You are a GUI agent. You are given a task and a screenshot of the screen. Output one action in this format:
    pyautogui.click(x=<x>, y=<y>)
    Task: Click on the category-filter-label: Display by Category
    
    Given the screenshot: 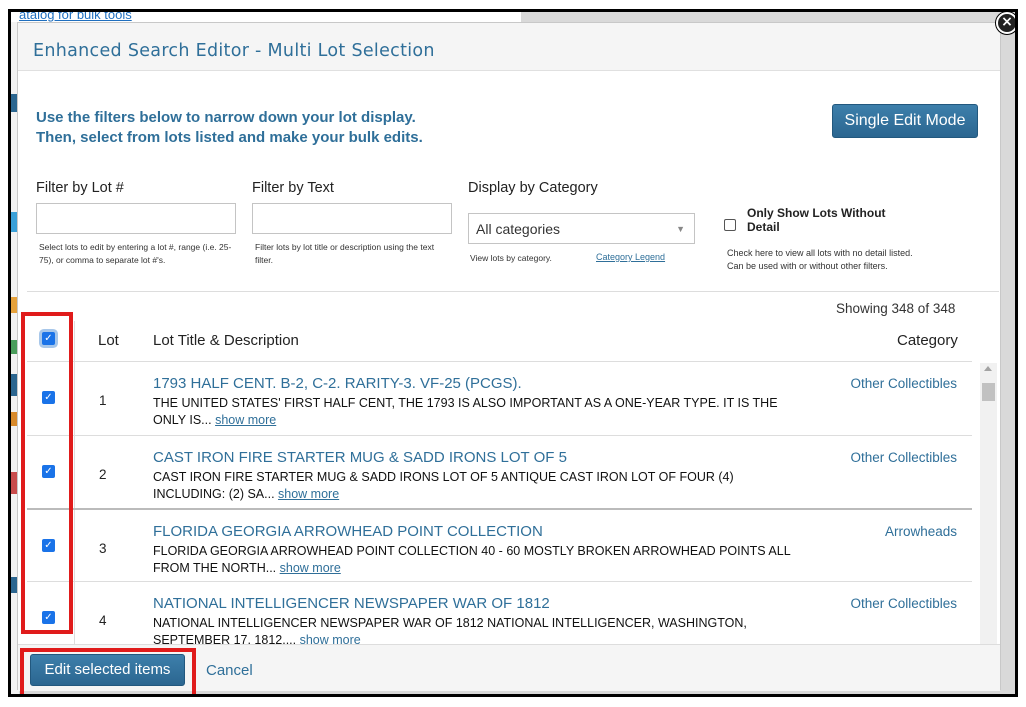 What is the action you would take?
    pyautogui.click(x=533, y=188)
    